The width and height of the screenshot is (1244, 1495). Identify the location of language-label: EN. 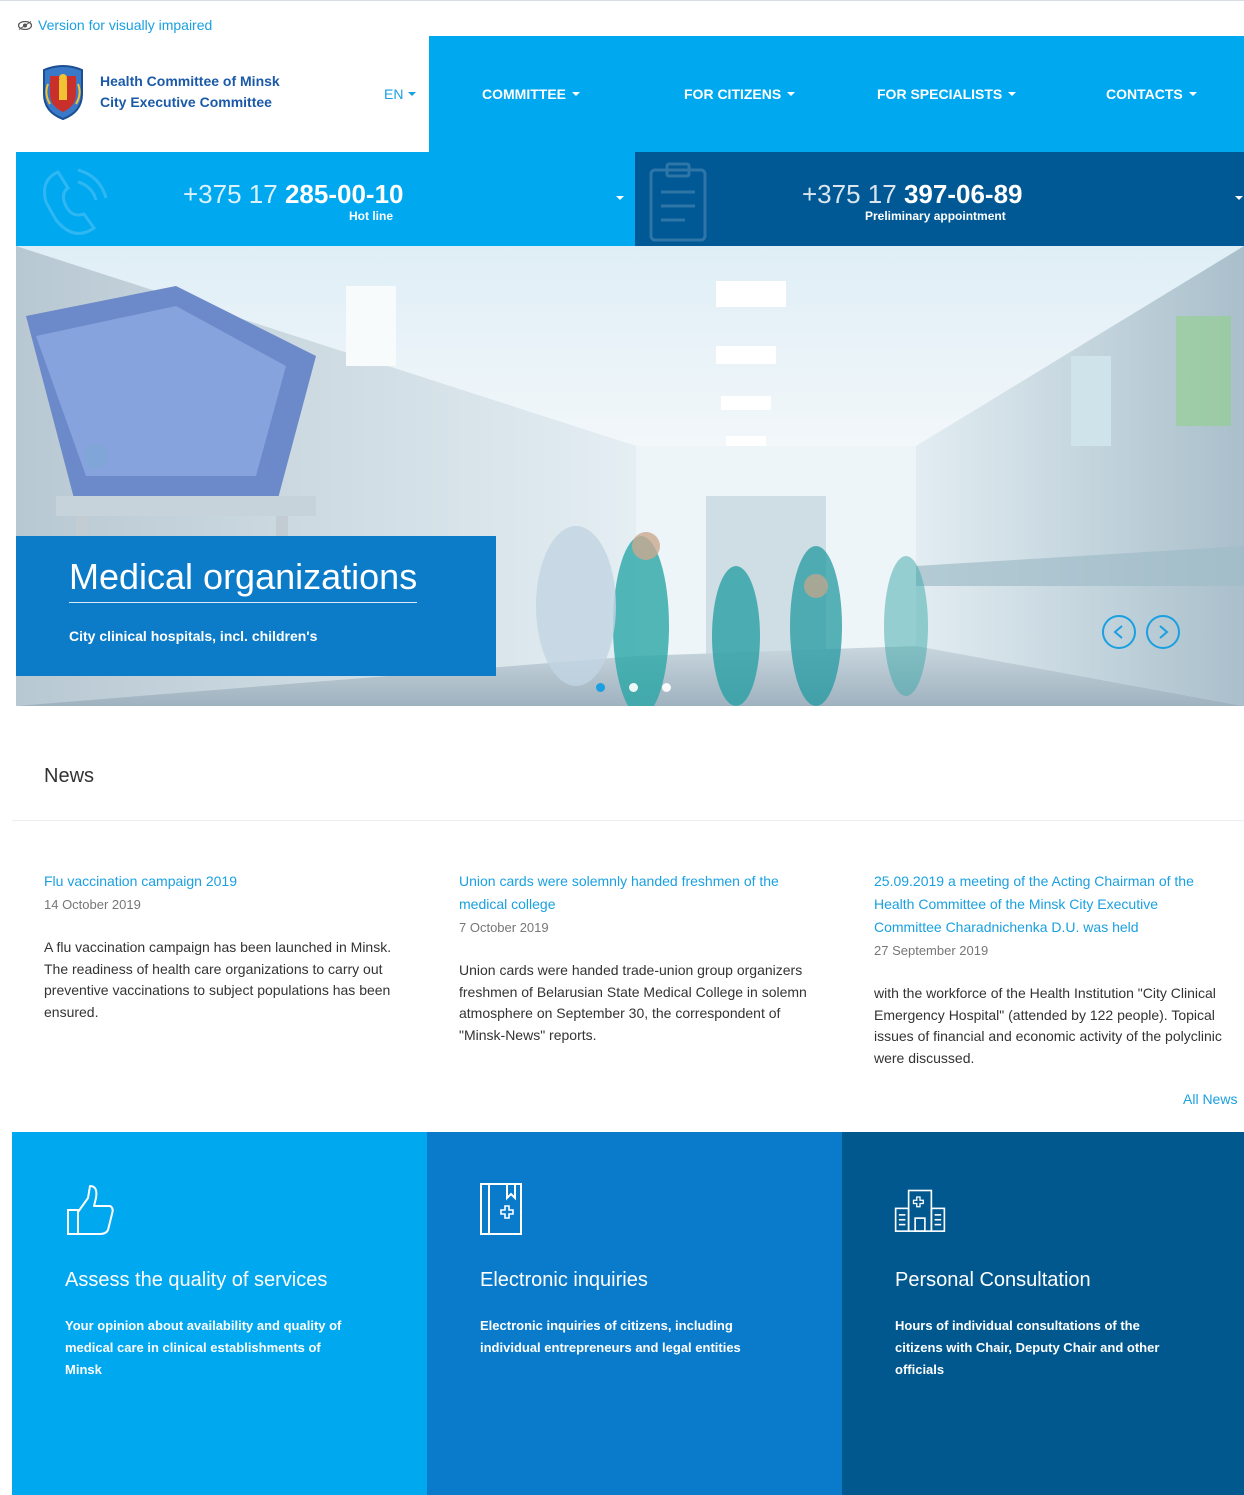
(394, 94).